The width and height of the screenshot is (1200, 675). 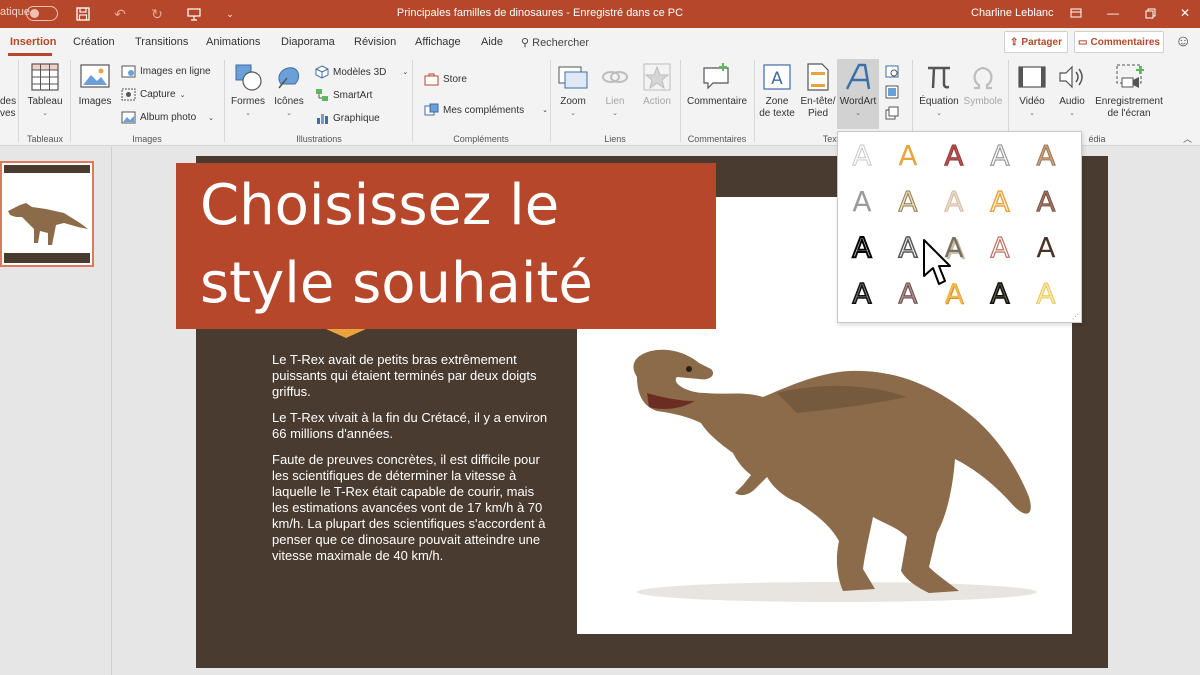 What do you see at coordinates (983, 101) in the screenshot?
I see `symbol-label: Symbole` at bounding box center [983, 101].